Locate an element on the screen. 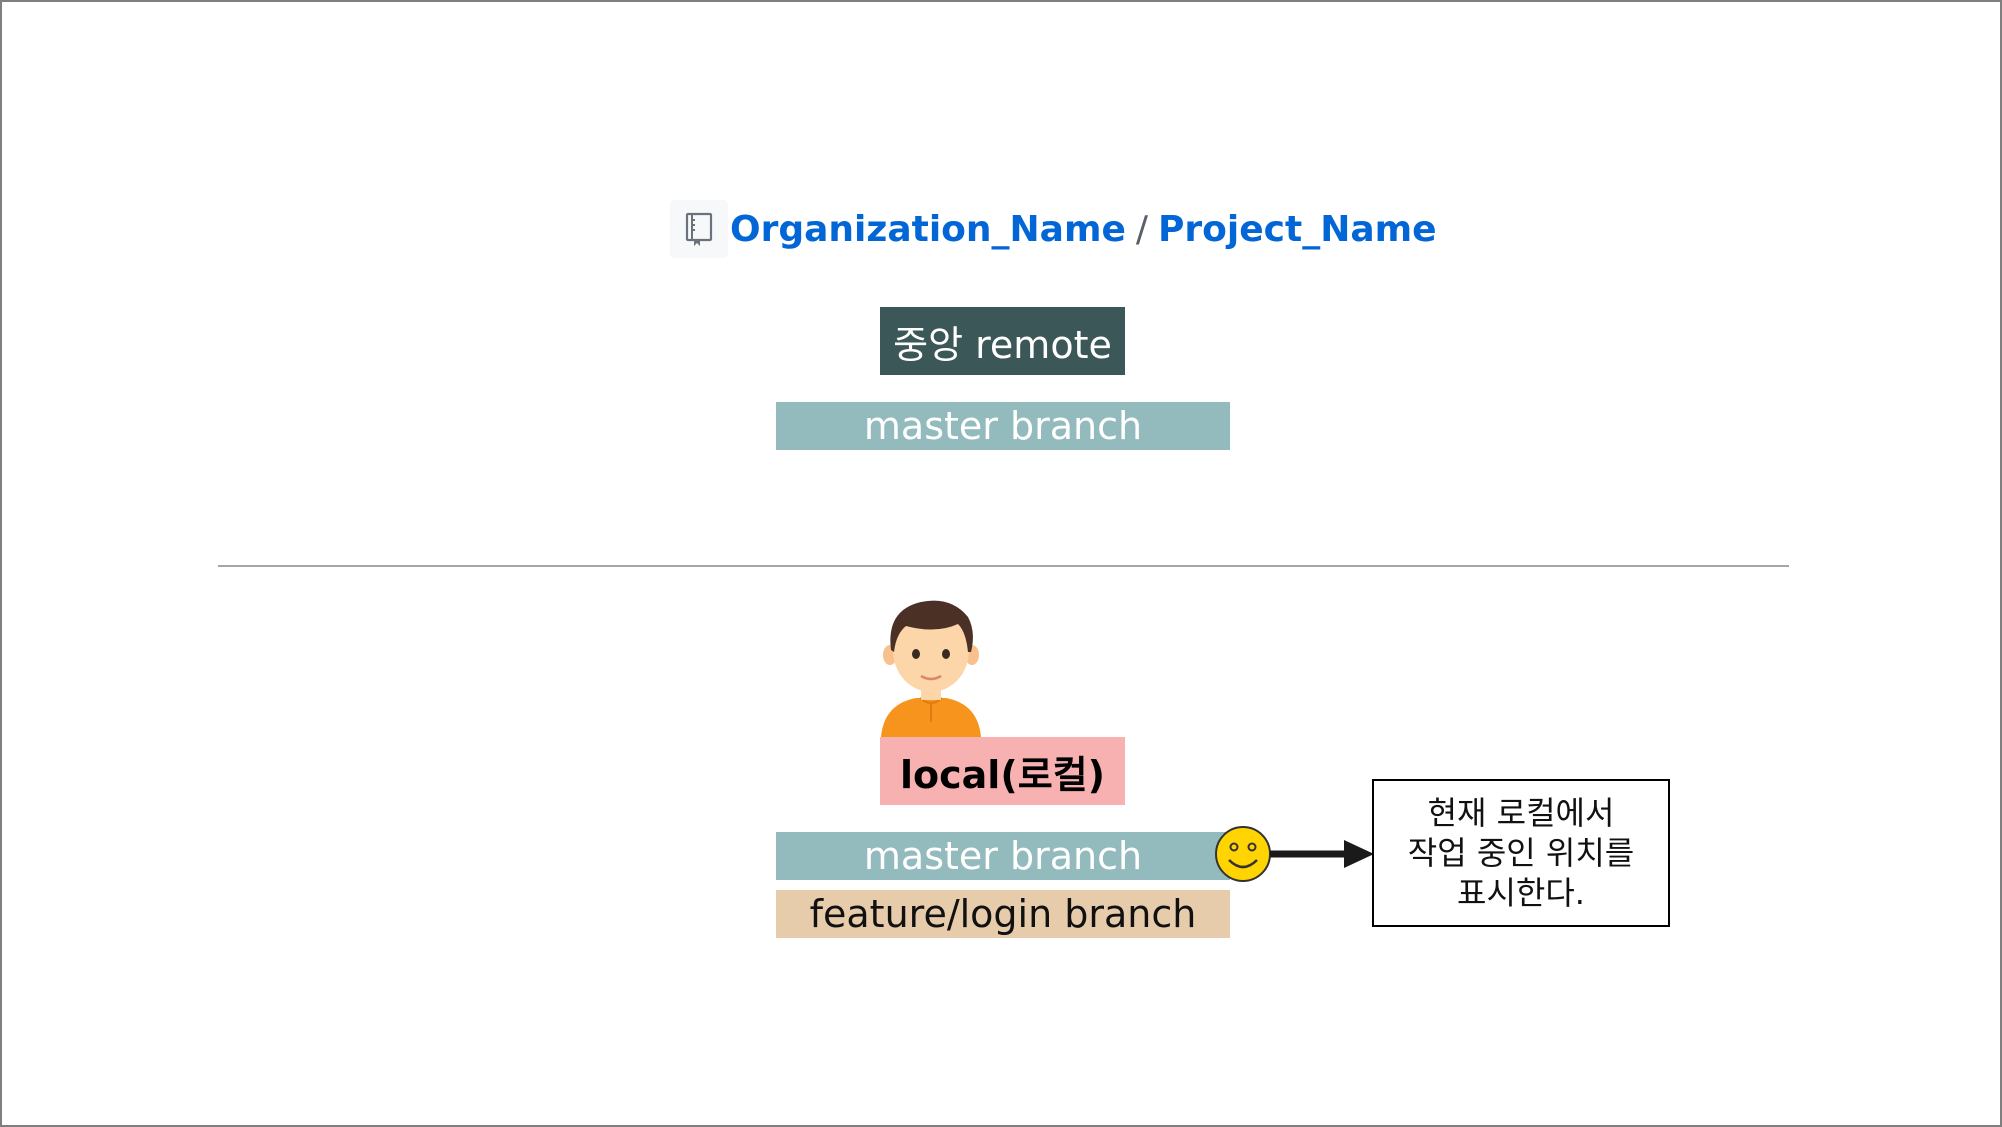 The height and width of the screenshot is (1127, 2002). note-line-1: 현재 로컬에서 is located at coordinates (1521, 813).